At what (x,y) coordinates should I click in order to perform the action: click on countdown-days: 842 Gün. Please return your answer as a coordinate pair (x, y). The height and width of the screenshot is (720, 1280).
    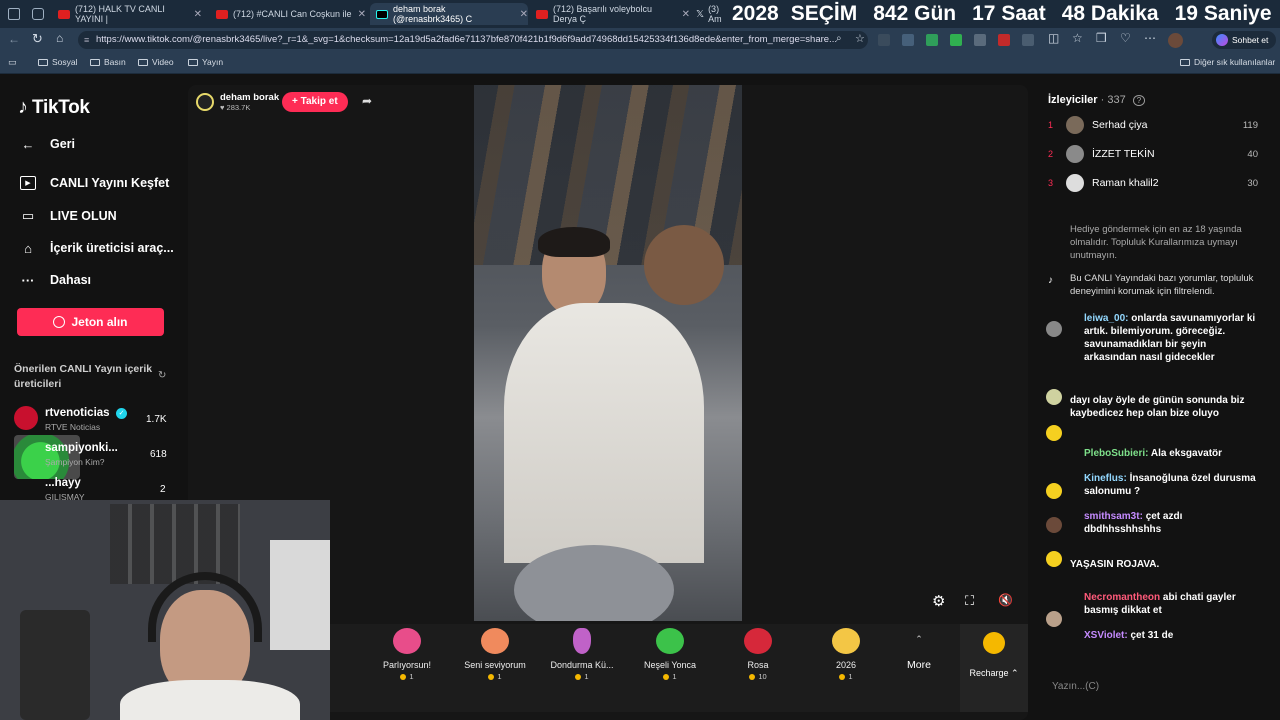
    Looking at the image, I should click on (915, 13).